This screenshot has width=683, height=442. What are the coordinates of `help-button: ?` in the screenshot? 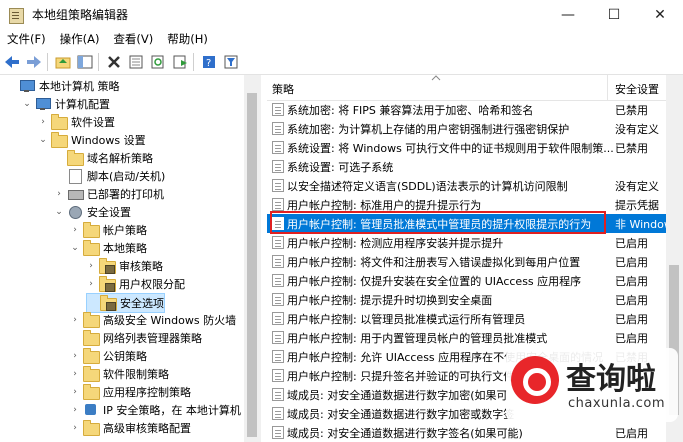 It's located at (209, 62).